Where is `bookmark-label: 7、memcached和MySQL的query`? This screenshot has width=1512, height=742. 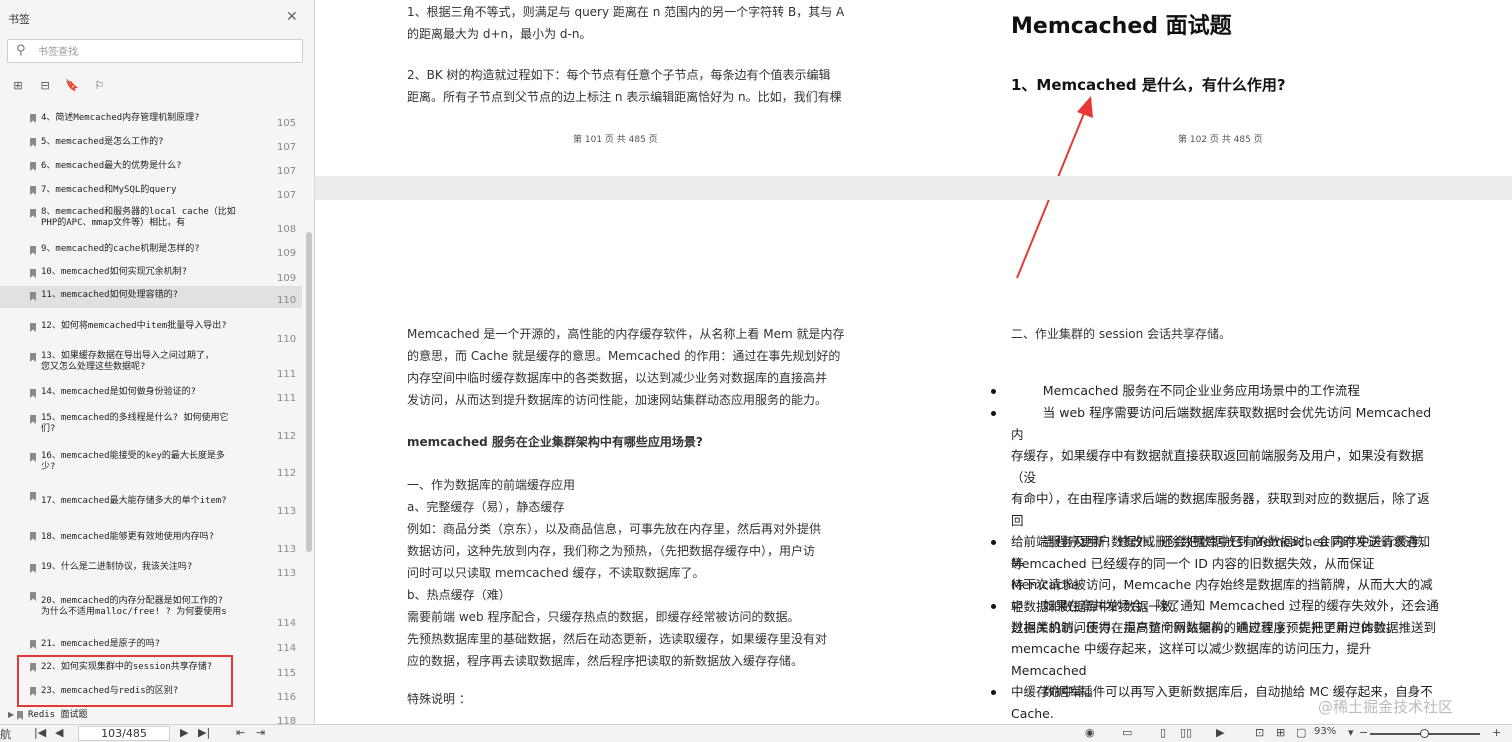 bookmark-label: 7、memcached和MySQL的query is located at coordinates (109, 190).